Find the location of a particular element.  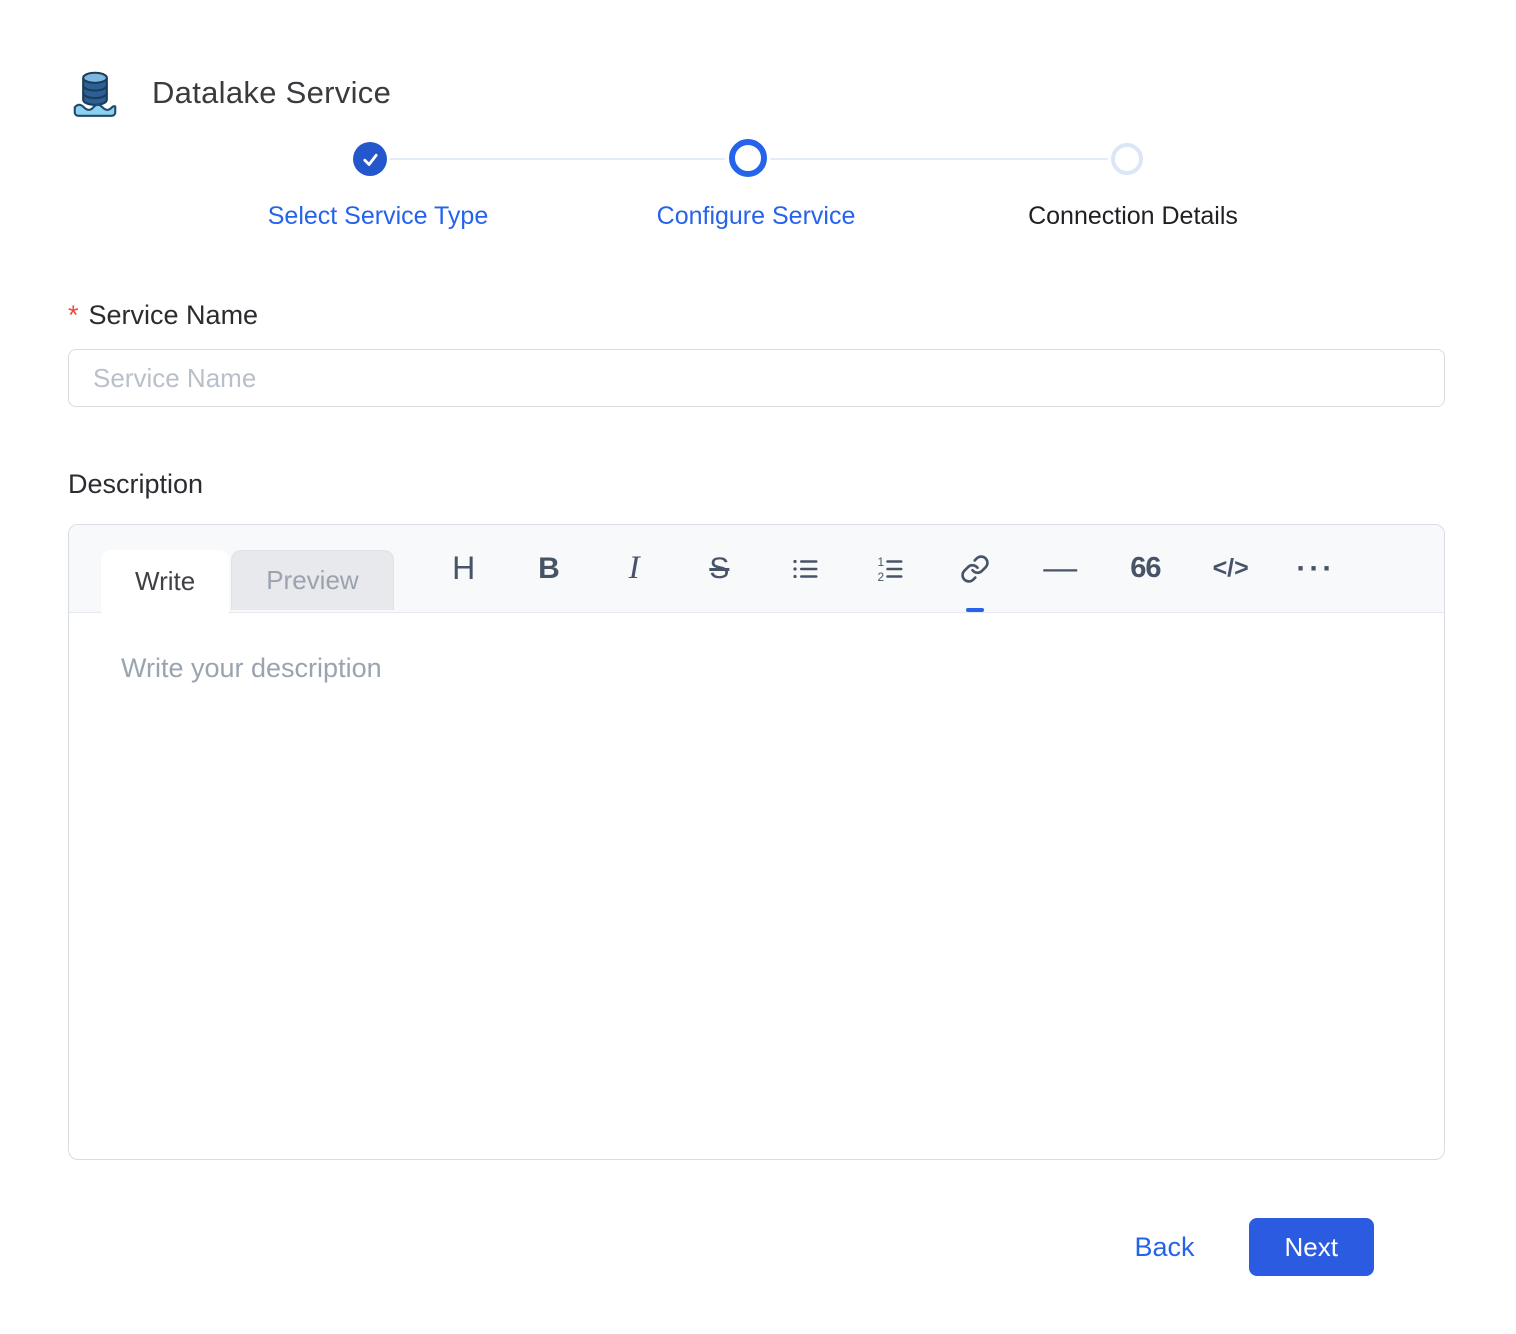

service-name-input is located at coordinates (756, 378).